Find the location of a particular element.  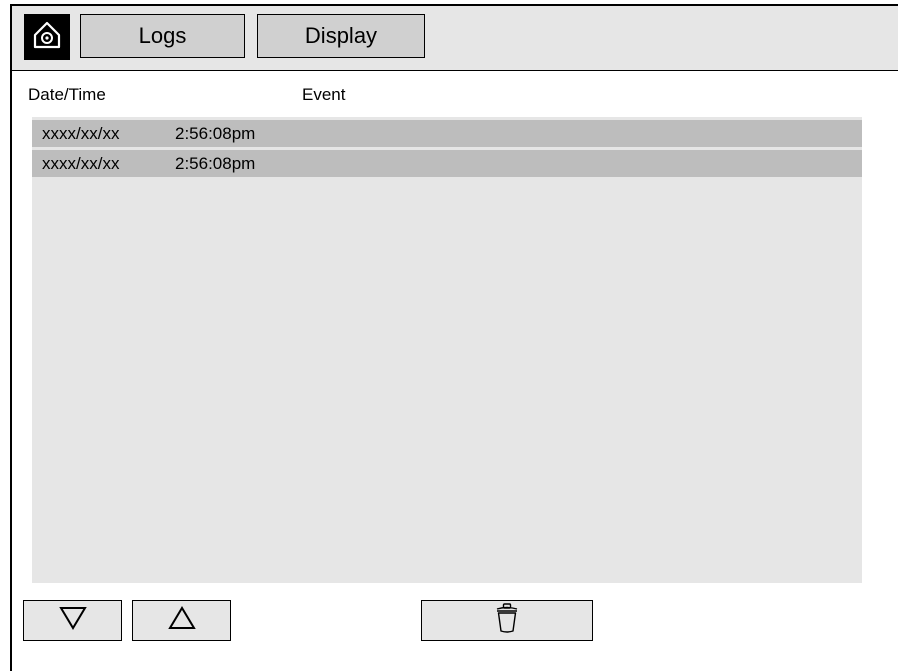

scroll-up-button is located at coordinates (181, 620).